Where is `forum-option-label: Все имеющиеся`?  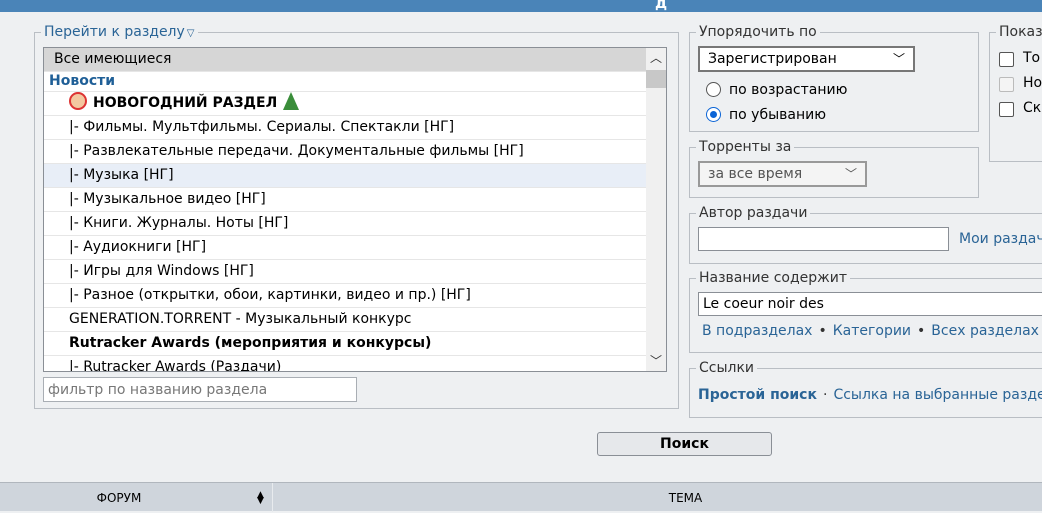 forum-option-label: Все имеющиеся is located at coordinates (113, 59).